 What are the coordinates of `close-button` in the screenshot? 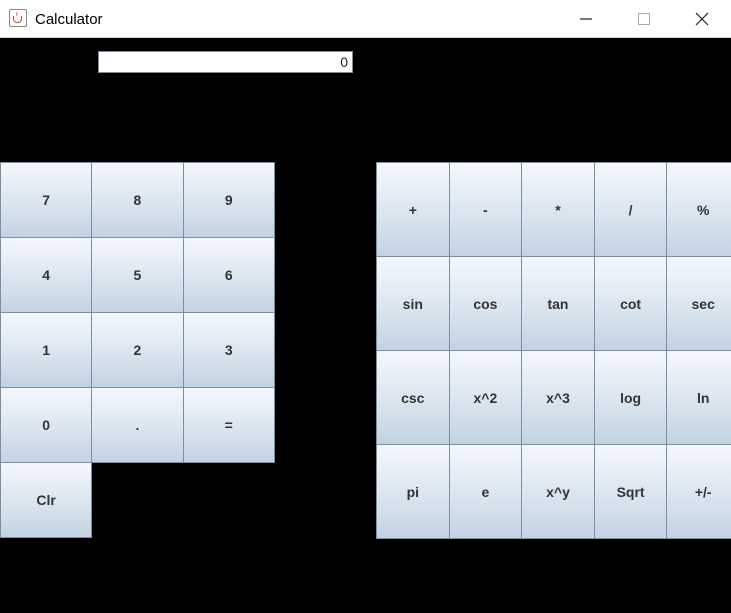 It's located at (702, 18).